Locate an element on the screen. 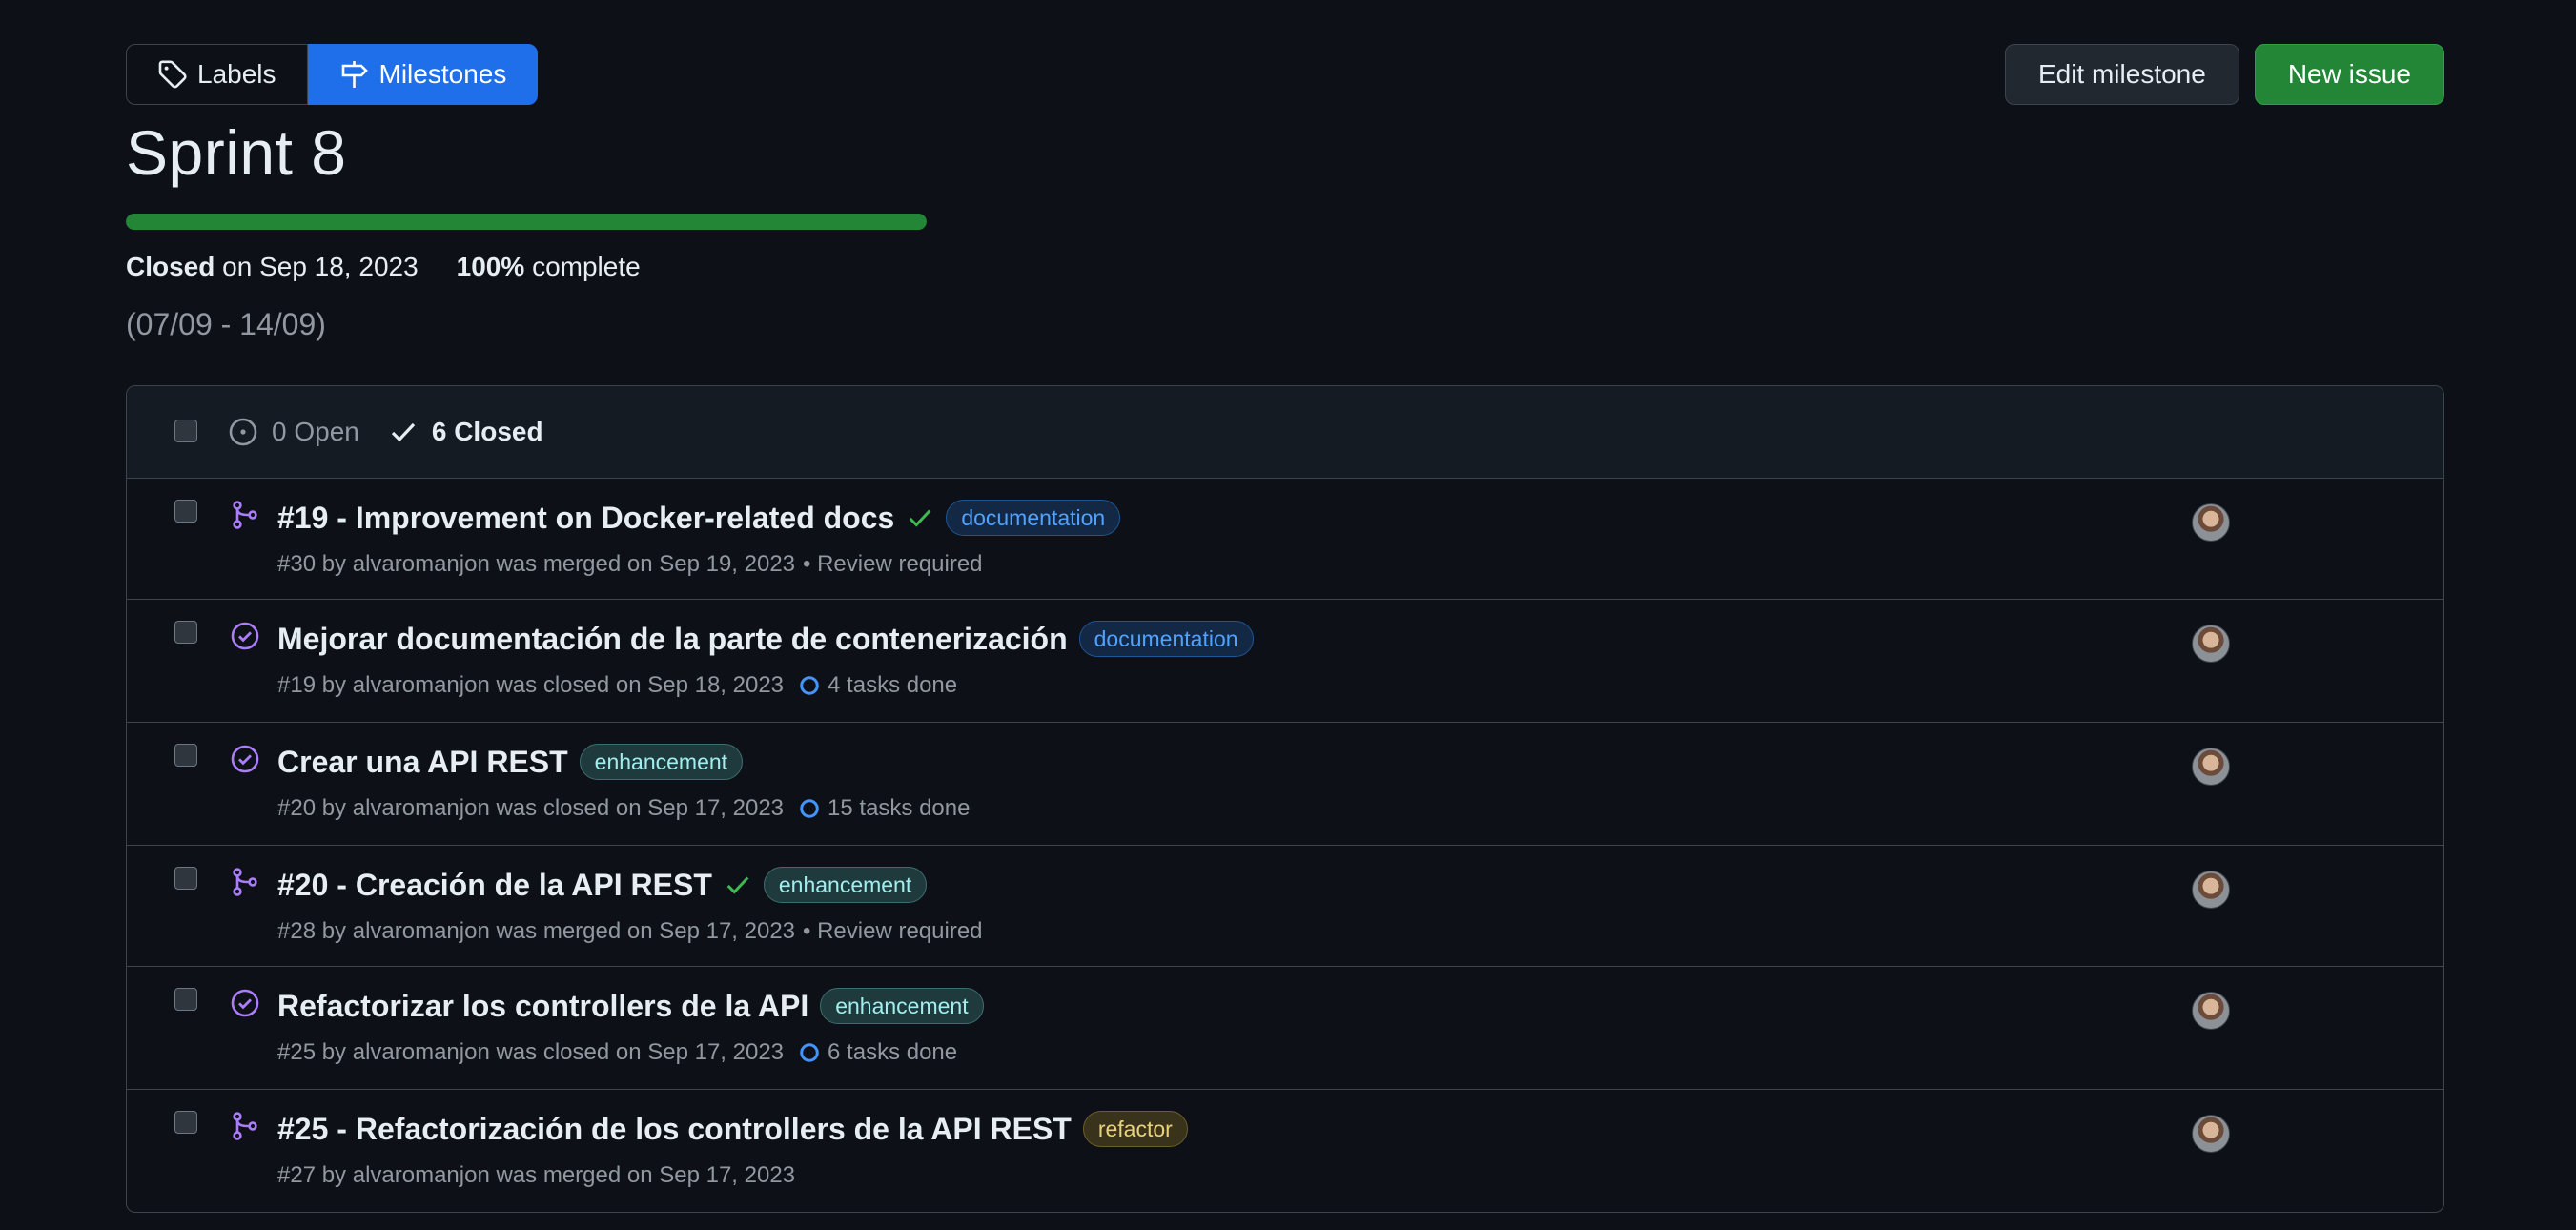  tab-labels-text: Labels is located at coordinates (236, 74).